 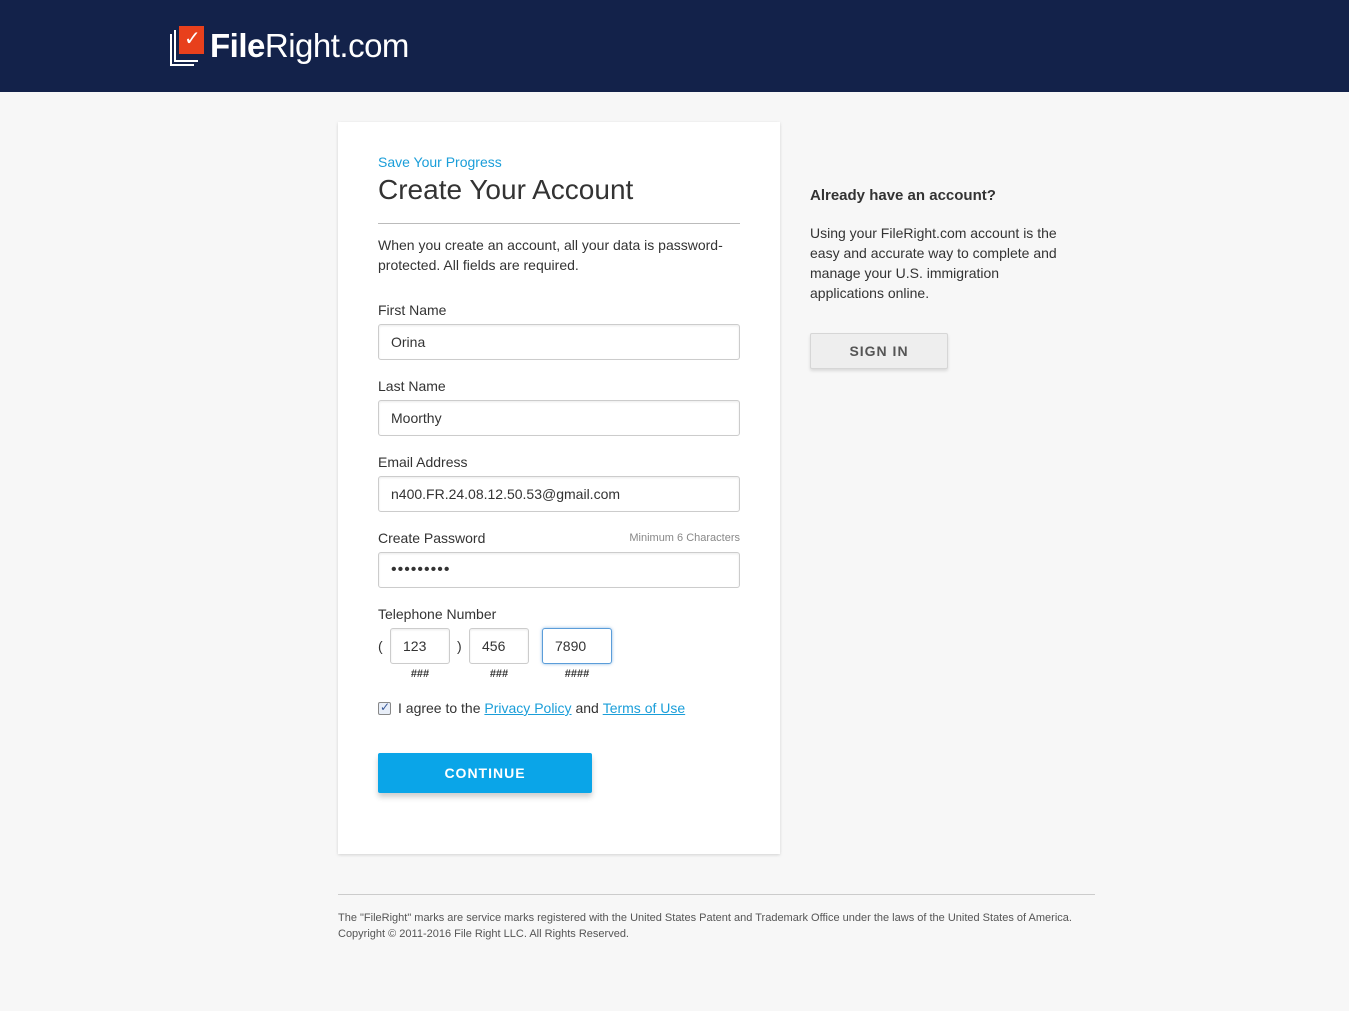 What do you see at coordinates (559, 418) in the screenshot?
I see `last-name-field: Moorthy` at bounding box center [559, 418].